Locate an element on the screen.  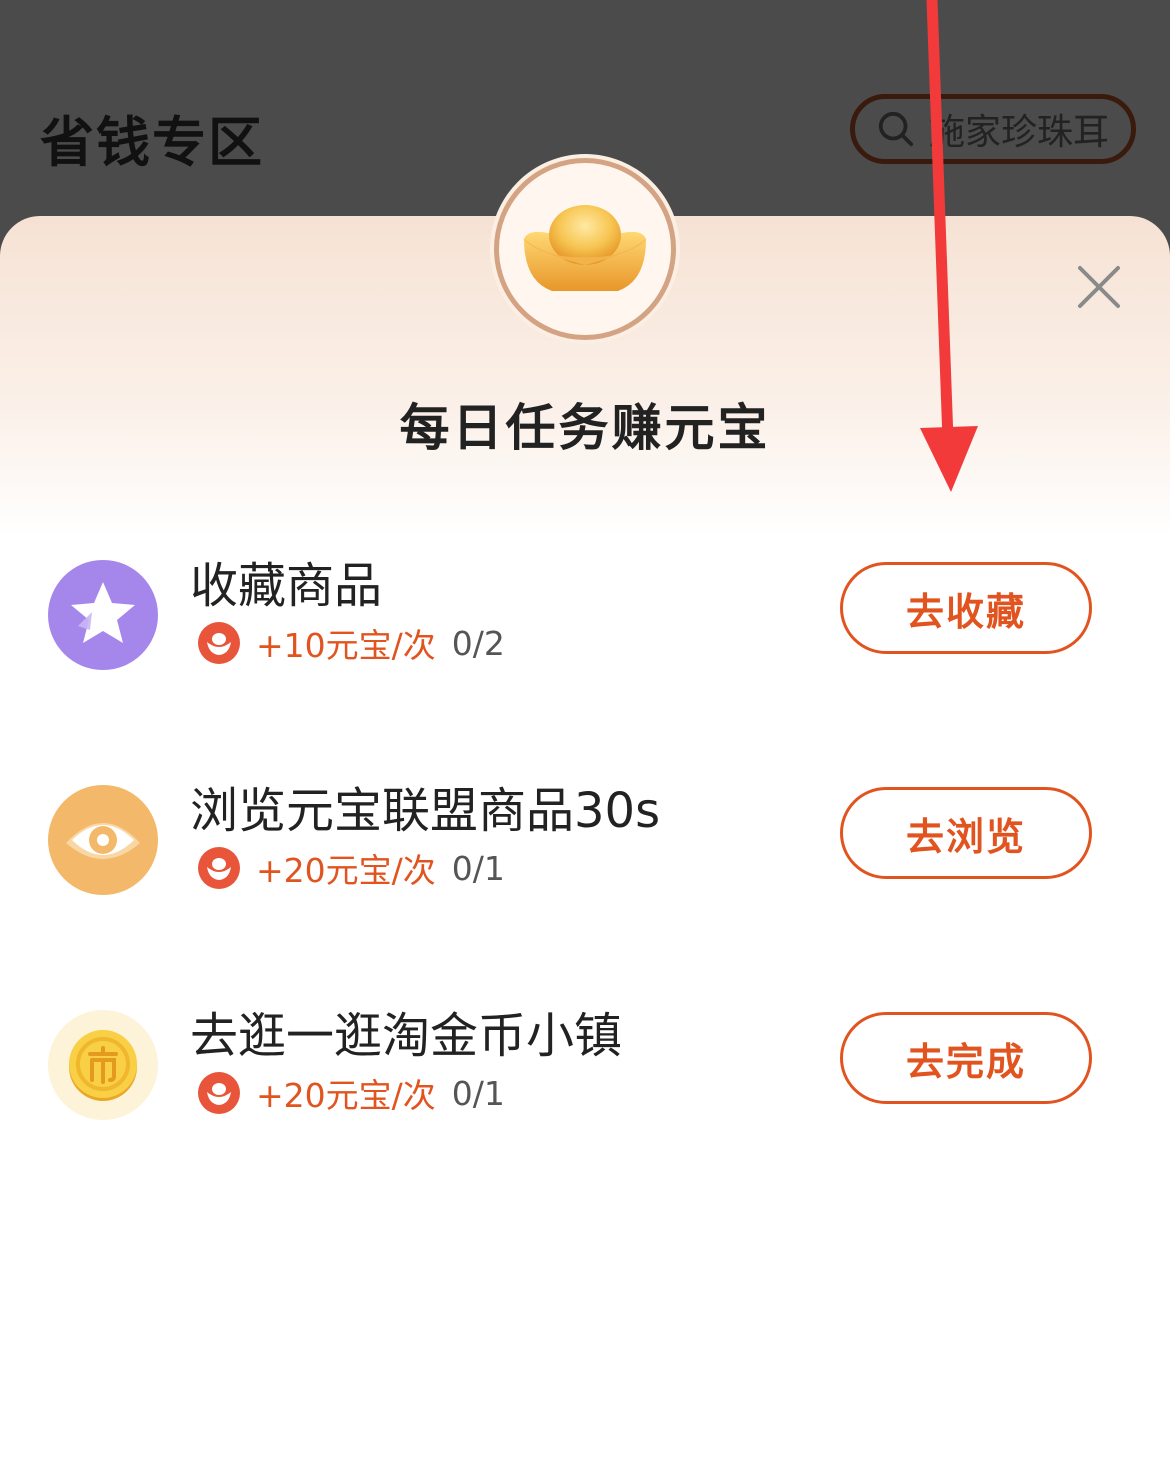
star-icon is located at coordinates (103, 615).